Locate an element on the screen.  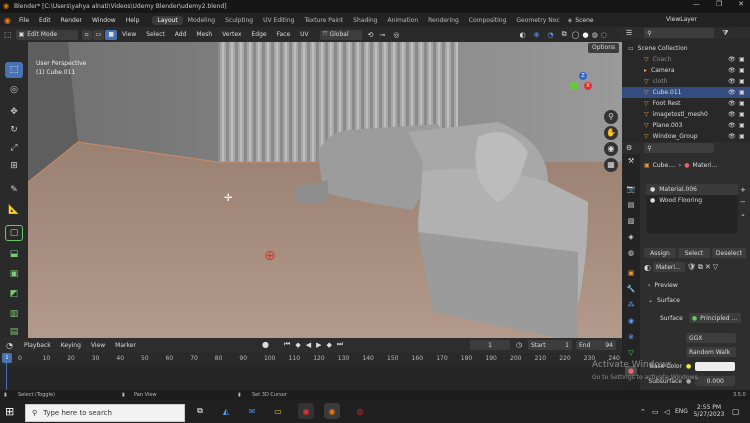
modifier-tab-icon: 🔧 is located at coordinates (631, 289).